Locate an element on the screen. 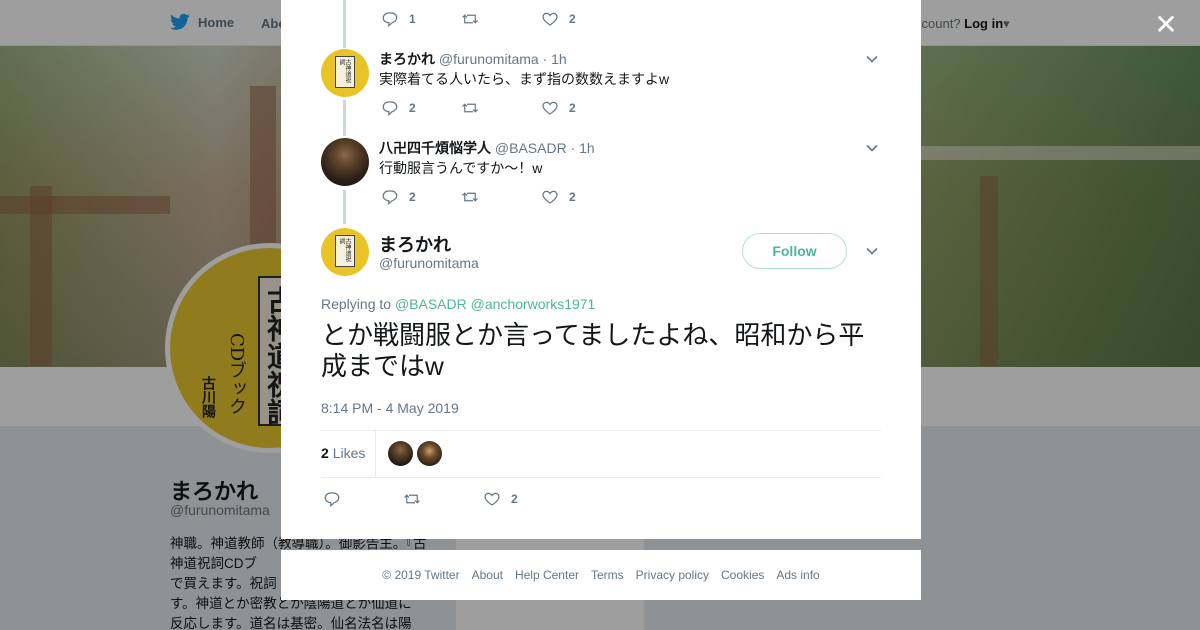 This screenshot has width=1200, height=630. footer-link-ads: Ads info is located at coordinates (797, 575).